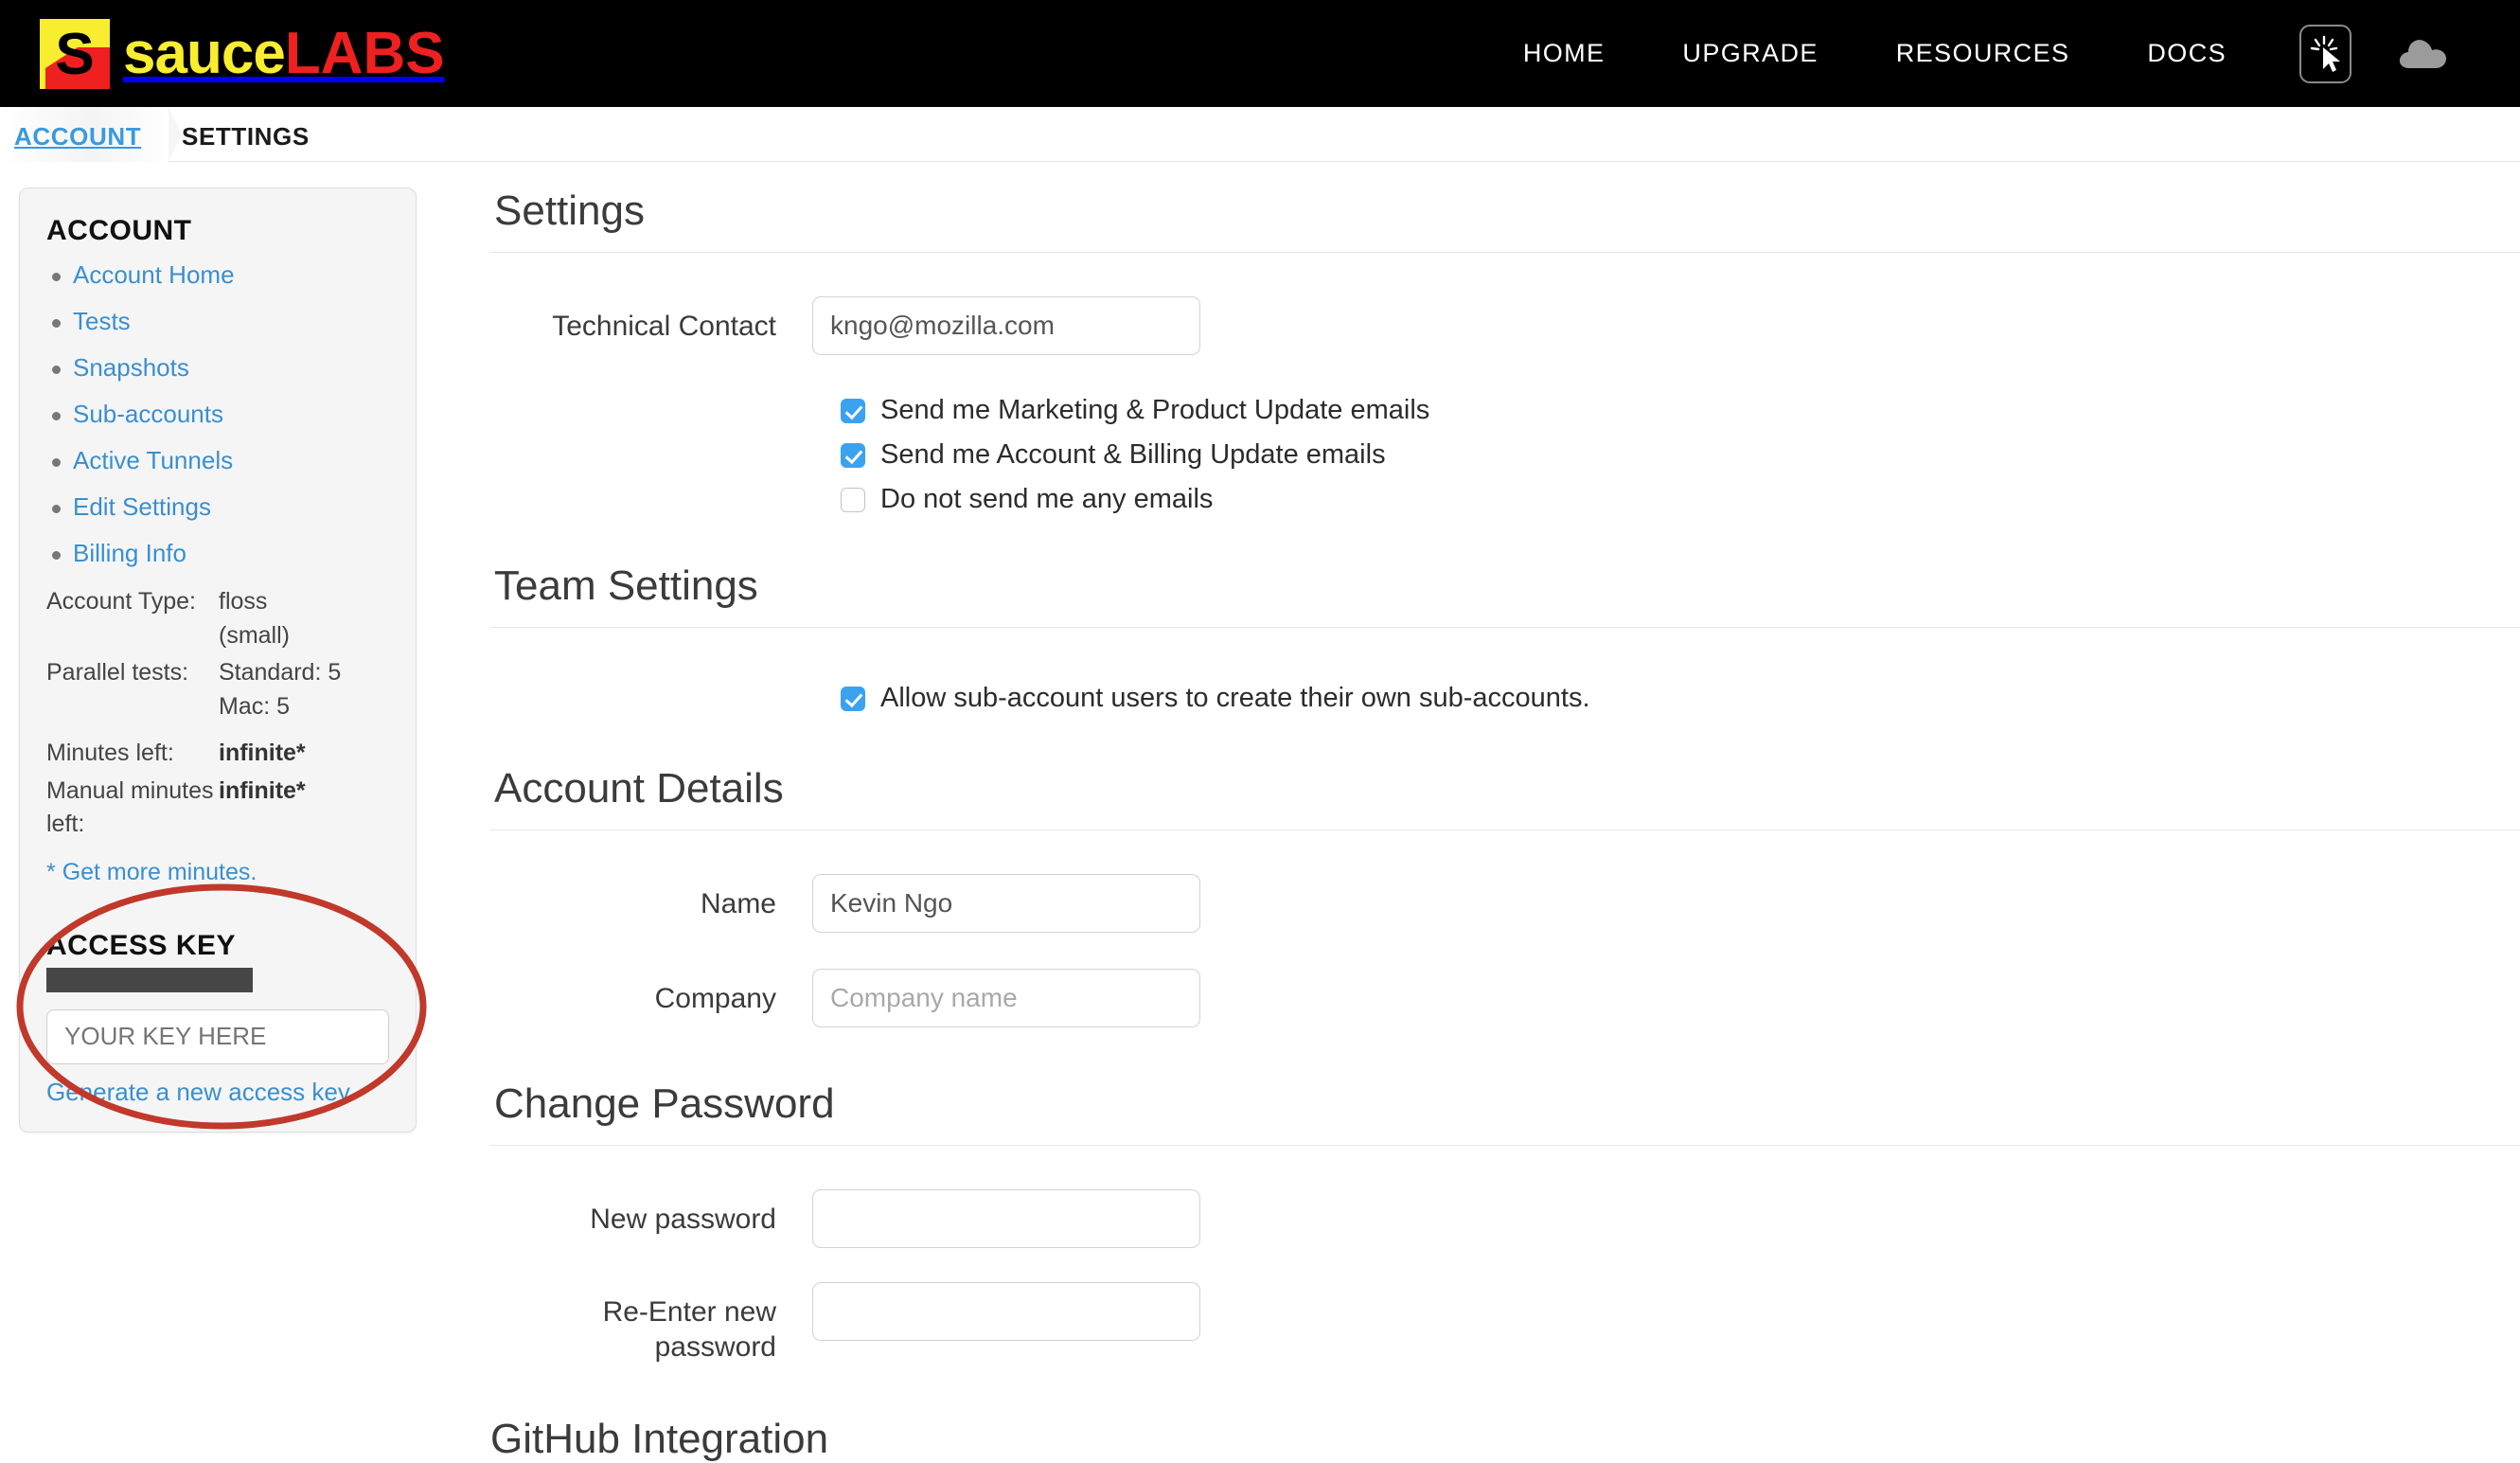 Image resolution: width=2520 pixels, height=1463 pixels. I want to click on access-key-redaction-bar, so click(149, 979).